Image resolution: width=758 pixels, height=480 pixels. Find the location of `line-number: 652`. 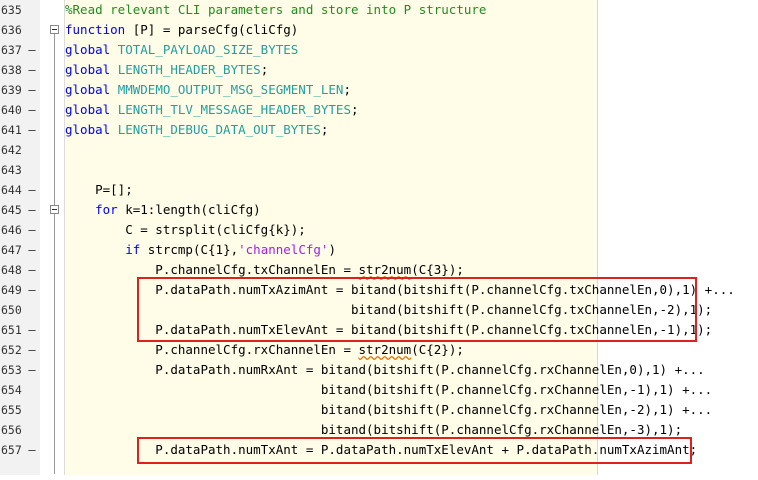

line-number: 652 is located at coordinates (11, 350).